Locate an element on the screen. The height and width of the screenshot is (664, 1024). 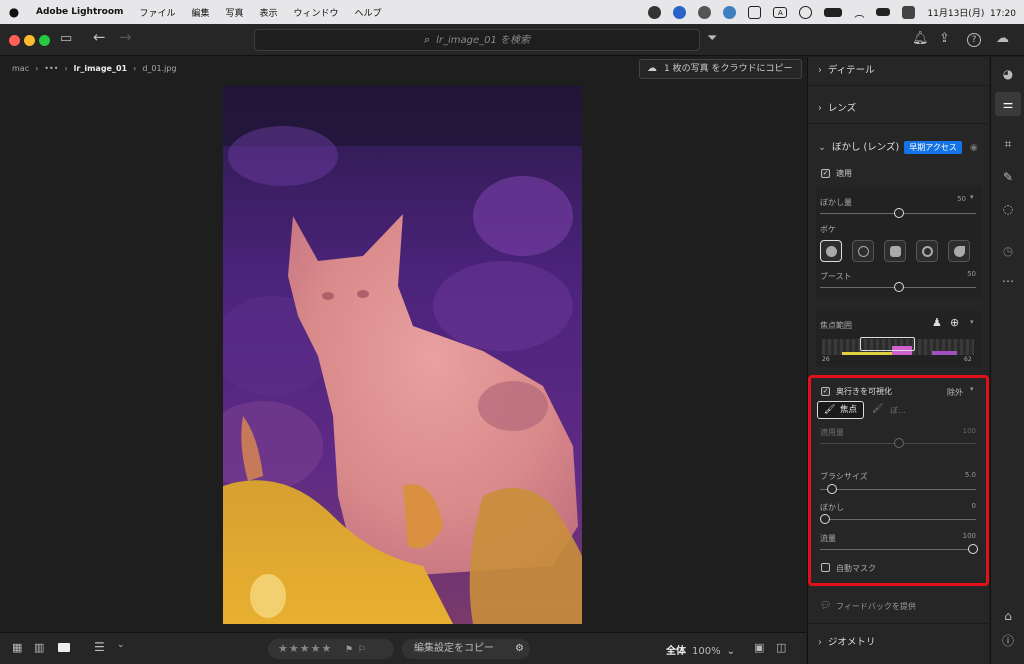
rating-stars: ★★★★★ is located at coordinates (305, 648).